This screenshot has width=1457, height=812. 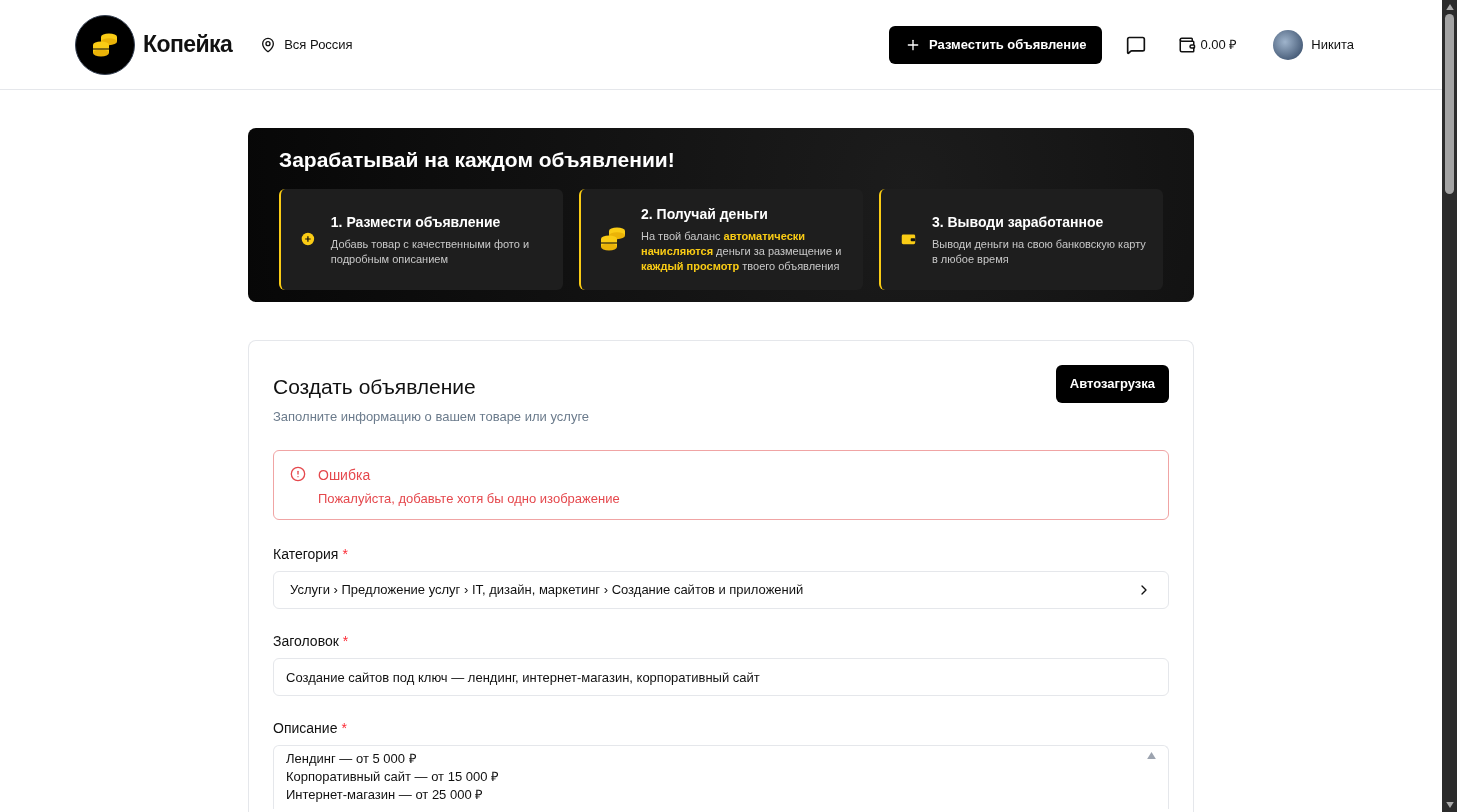 What do you see at coordinates (393, 777) in the screenshot?
I see `description-line: Корпоративный сайт — от 15 000 ₽` at bounding box center [393, 777].